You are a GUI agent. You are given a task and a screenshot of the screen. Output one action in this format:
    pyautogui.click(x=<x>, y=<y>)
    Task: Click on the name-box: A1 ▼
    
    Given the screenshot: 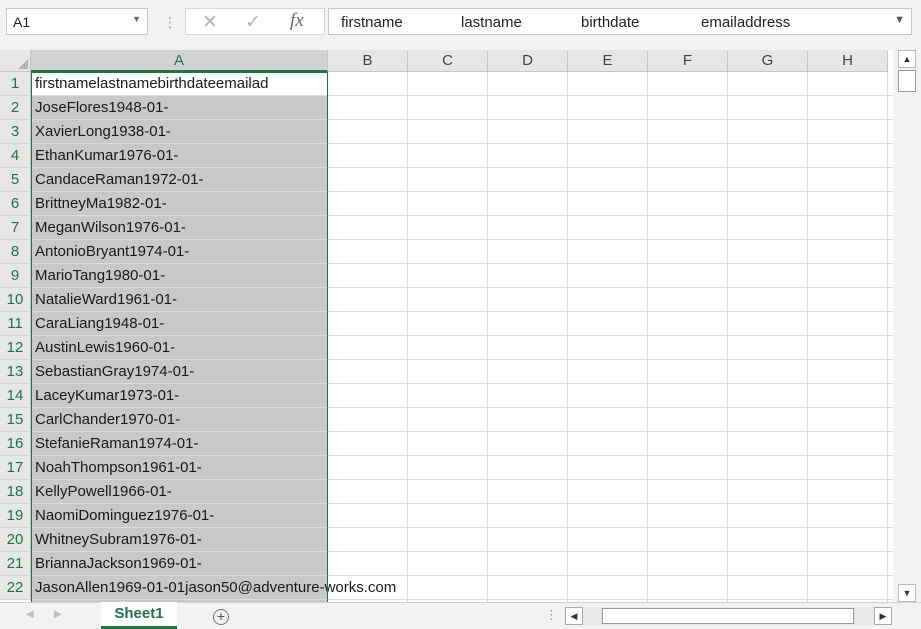 What is the action you would take?
    pyautogui.click(x=77, y=21)
    